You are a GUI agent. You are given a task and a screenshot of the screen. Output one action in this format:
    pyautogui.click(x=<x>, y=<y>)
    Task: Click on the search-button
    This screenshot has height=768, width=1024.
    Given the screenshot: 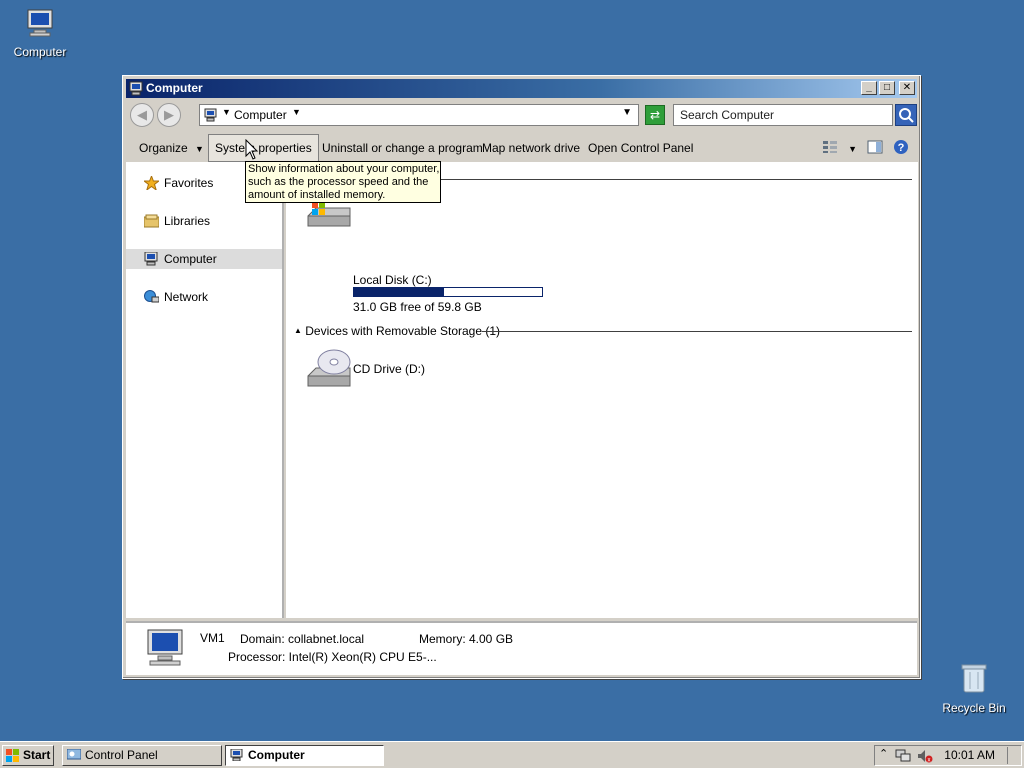 What is the action you would take?
    pyautogui.click(x=906, y=115)
    